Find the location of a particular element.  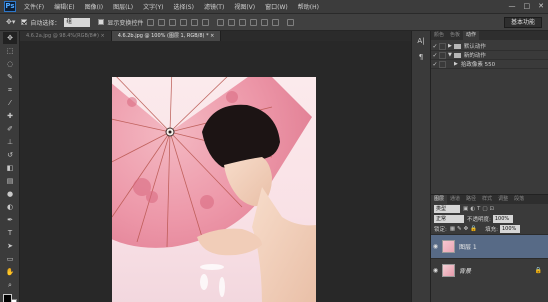

tab-actions: 动作 is located at coordinates (471, 35).